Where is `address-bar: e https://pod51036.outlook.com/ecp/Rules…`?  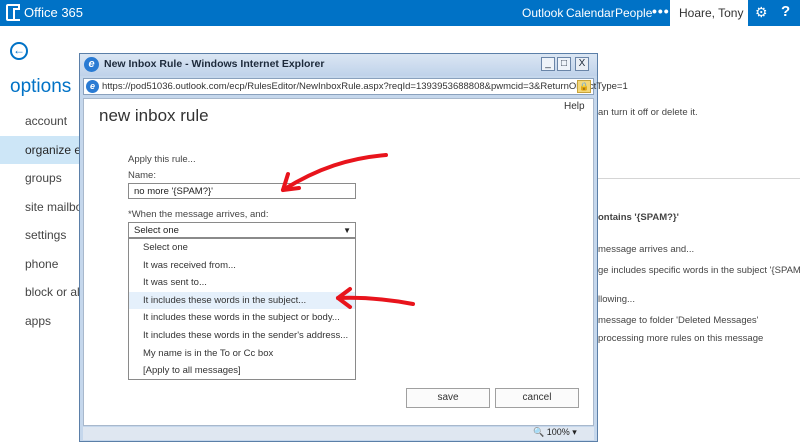 address-bar: e https://pod51036.outlook.com/ecp/Rules… is located at coordinates (355, 86).